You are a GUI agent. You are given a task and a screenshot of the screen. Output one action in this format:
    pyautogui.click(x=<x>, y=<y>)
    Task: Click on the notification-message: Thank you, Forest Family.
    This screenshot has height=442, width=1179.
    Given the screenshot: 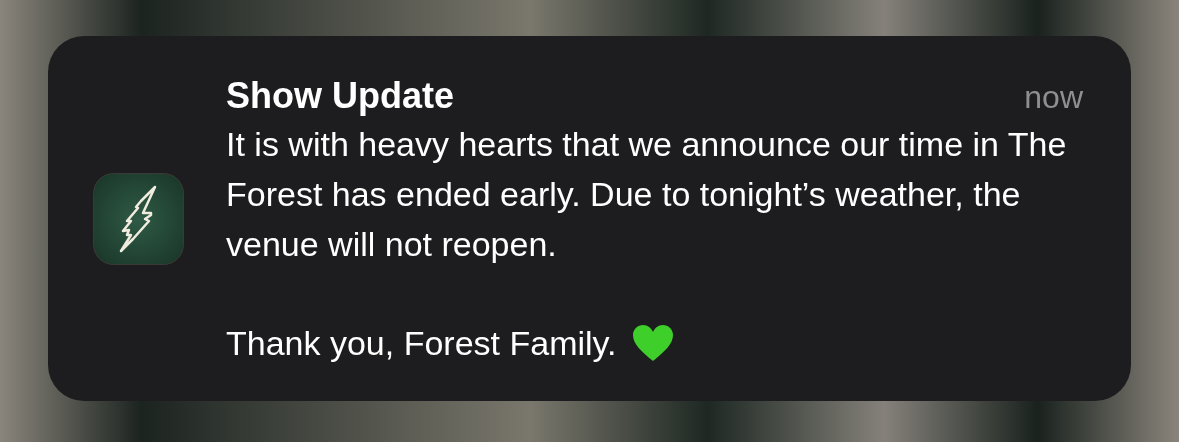 What is the action you would take?
    pyautogui.click(x=421, y=343)
    